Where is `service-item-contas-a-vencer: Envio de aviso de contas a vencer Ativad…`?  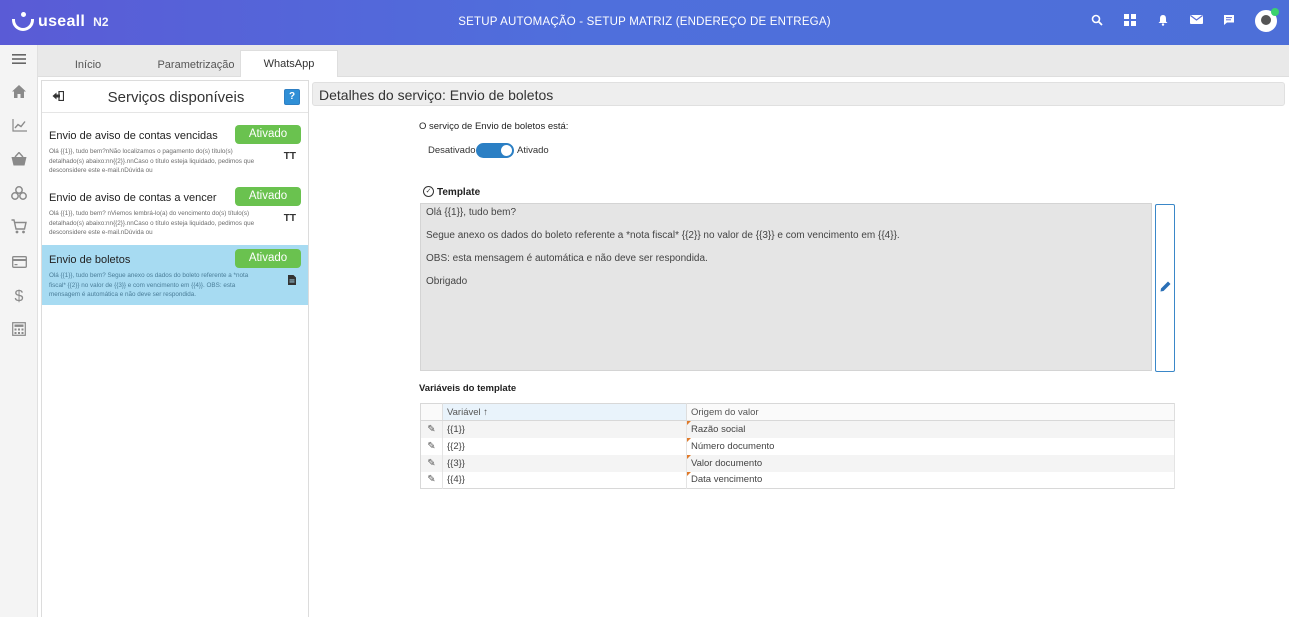
service-item-contas-a-vencer: Envio de aviso de contas a vencer Ativad… is located at coordinates (175, 213).